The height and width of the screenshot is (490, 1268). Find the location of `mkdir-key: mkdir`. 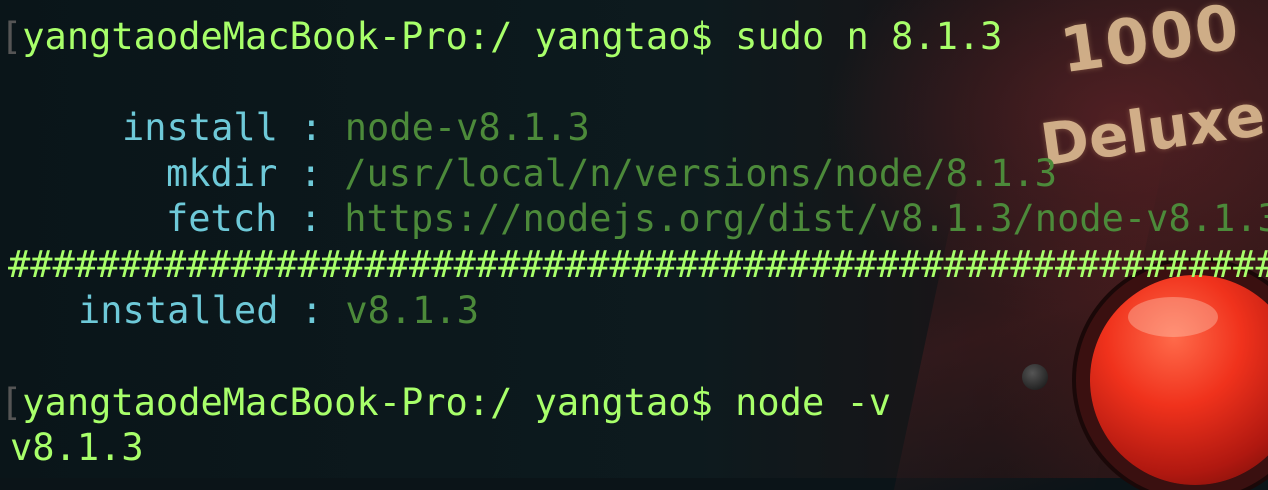

mkdir-key: mkdir is located at coordinates (222, 173).